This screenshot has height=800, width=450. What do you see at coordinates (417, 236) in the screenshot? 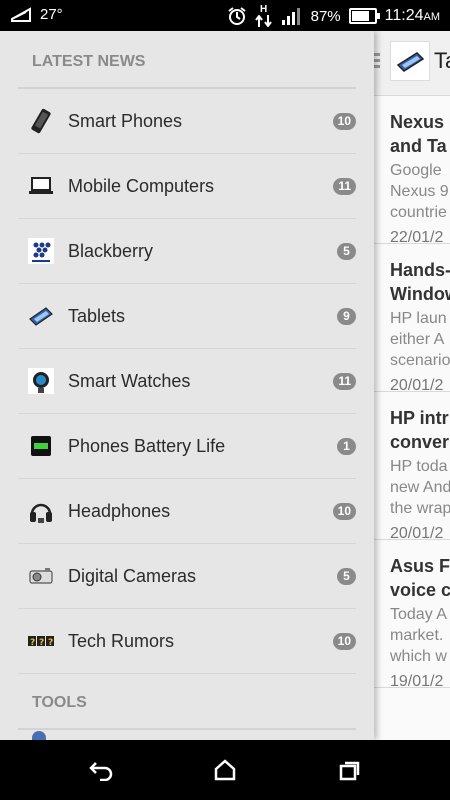
I see `article-date: 22/01/2` at bounding box center [417, 236].